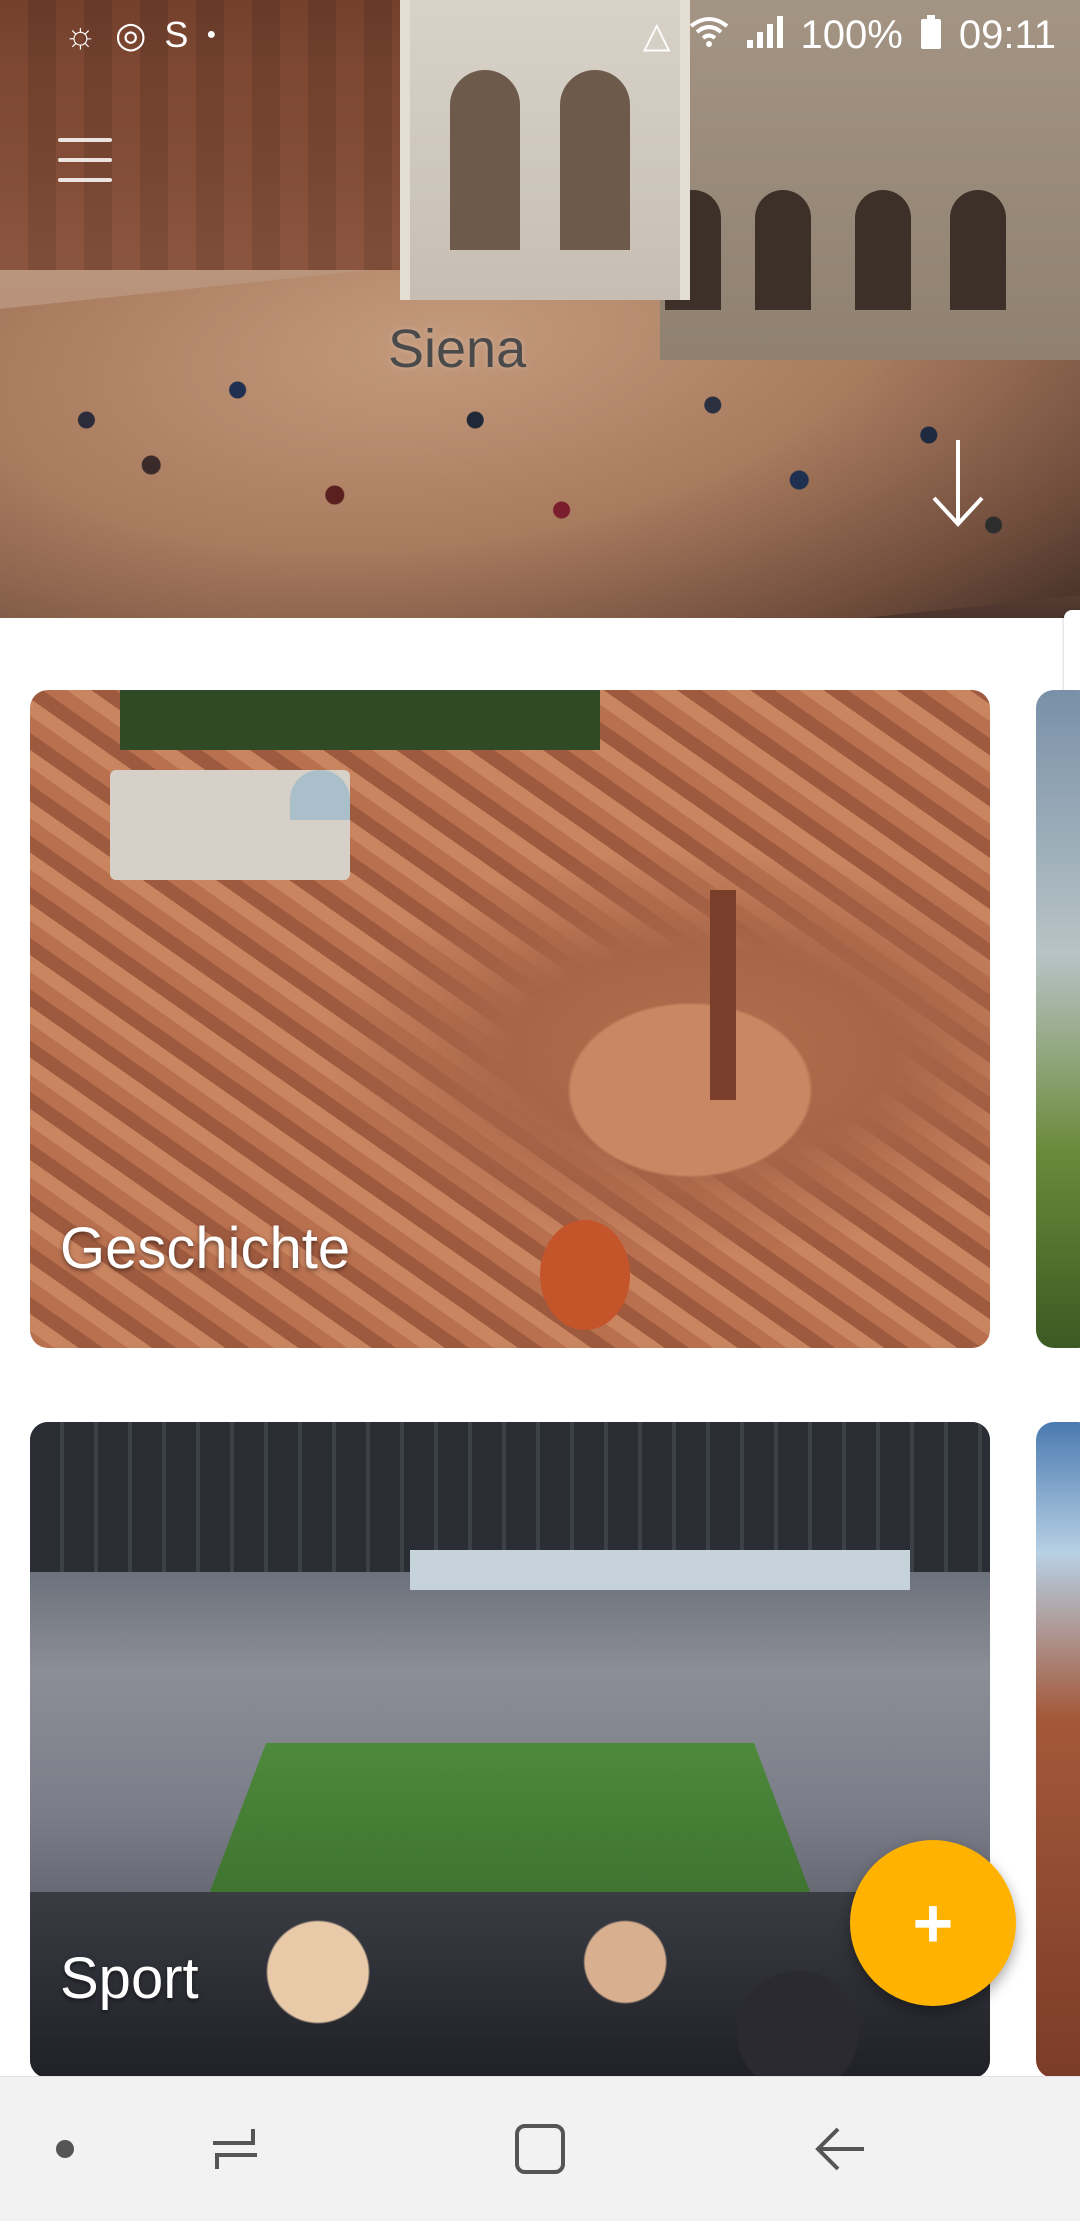 The image size is (1080, 2221). I want to click on home-icon, so click(540, 2149).